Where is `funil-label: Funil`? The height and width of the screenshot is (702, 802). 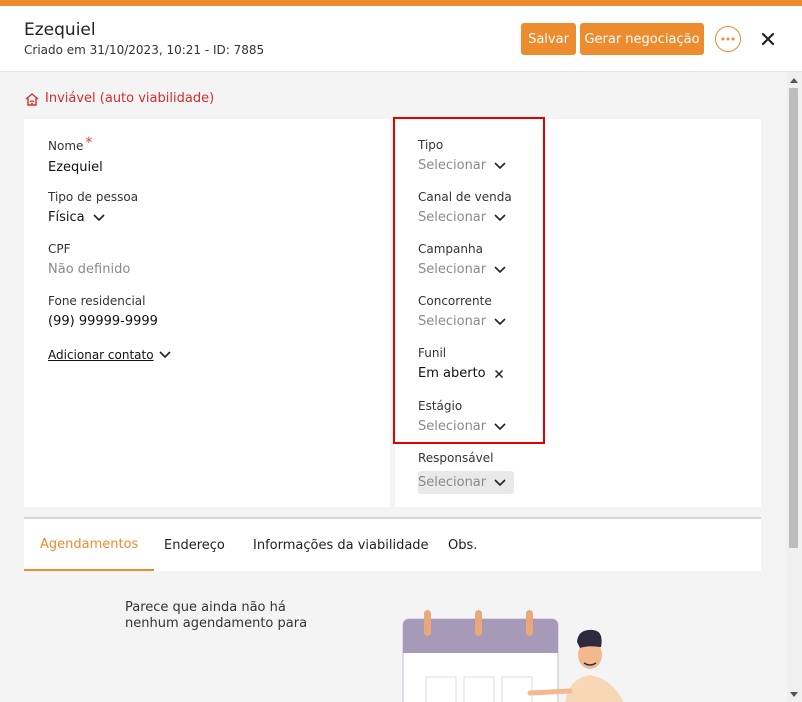 funil-label: Funil is located at coordinates (432, 353).